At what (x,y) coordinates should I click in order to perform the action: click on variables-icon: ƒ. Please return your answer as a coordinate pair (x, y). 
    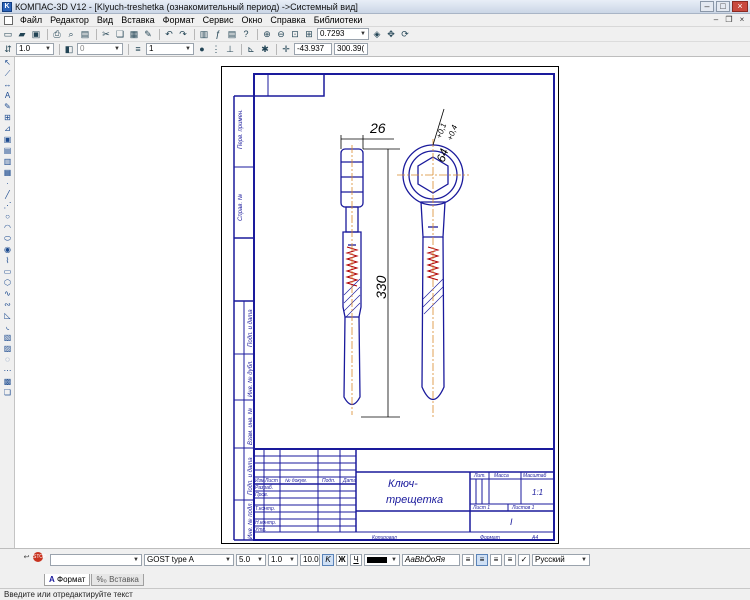
    Looking at the image, I should click on (218, 34).